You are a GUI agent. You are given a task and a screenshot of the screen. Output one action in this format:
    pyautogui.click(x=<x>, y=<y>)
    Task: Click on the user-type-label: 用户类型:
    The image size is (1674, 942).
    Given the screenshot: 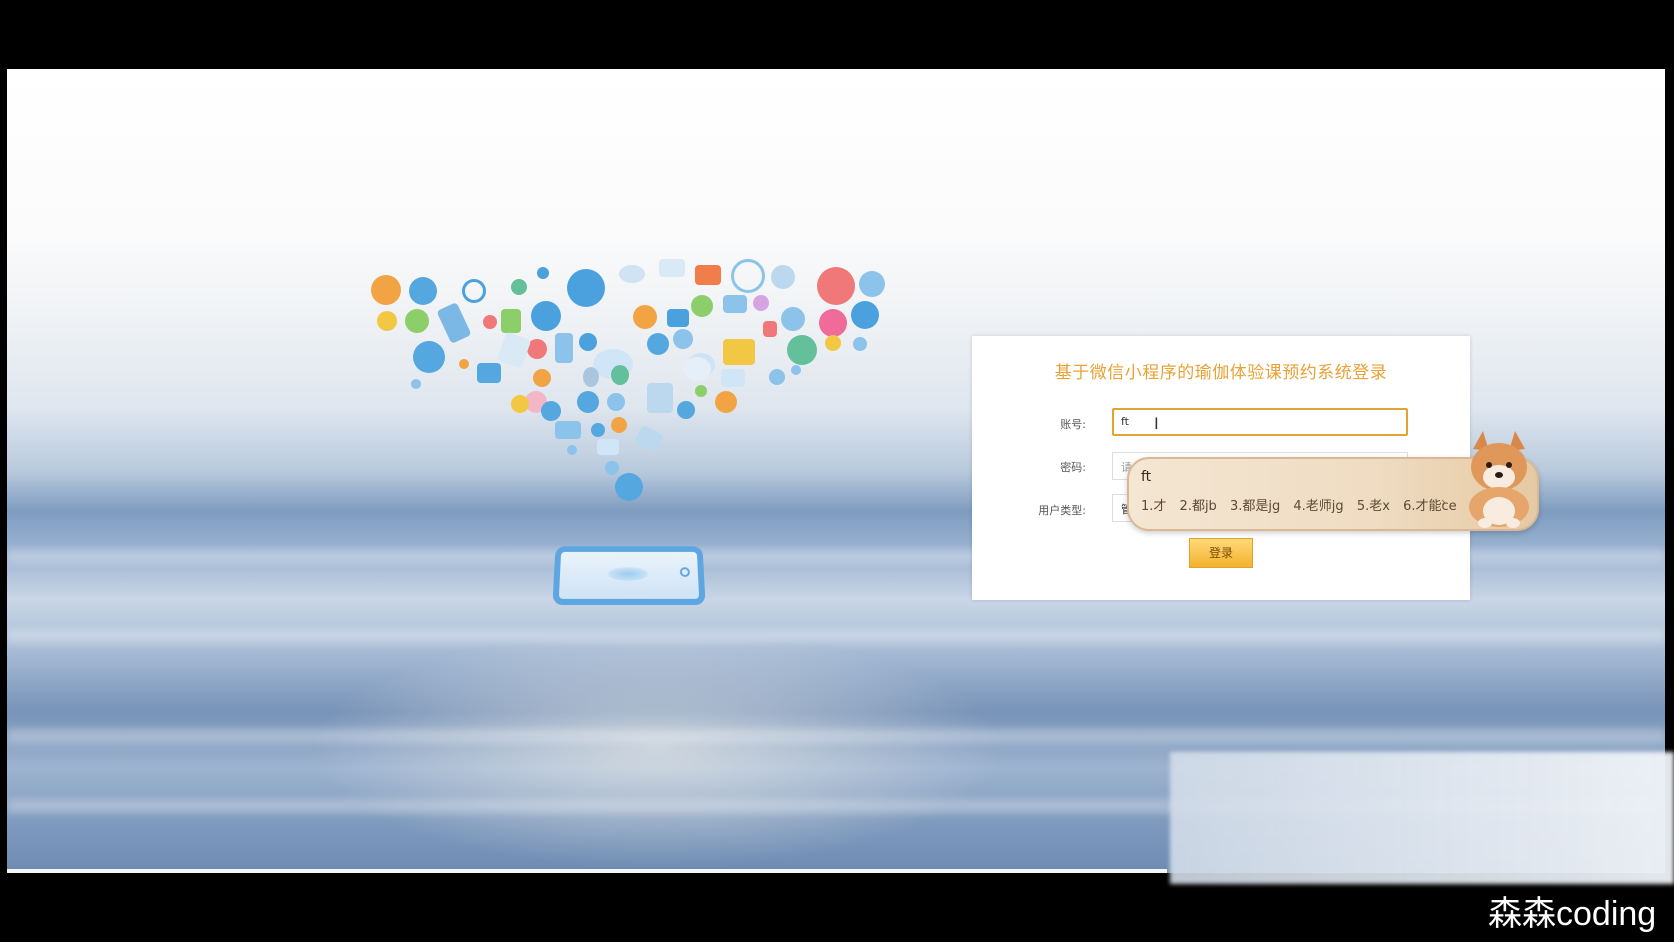 What is the action you would take?
    pyautogui.click(x=1062, y=510)
    